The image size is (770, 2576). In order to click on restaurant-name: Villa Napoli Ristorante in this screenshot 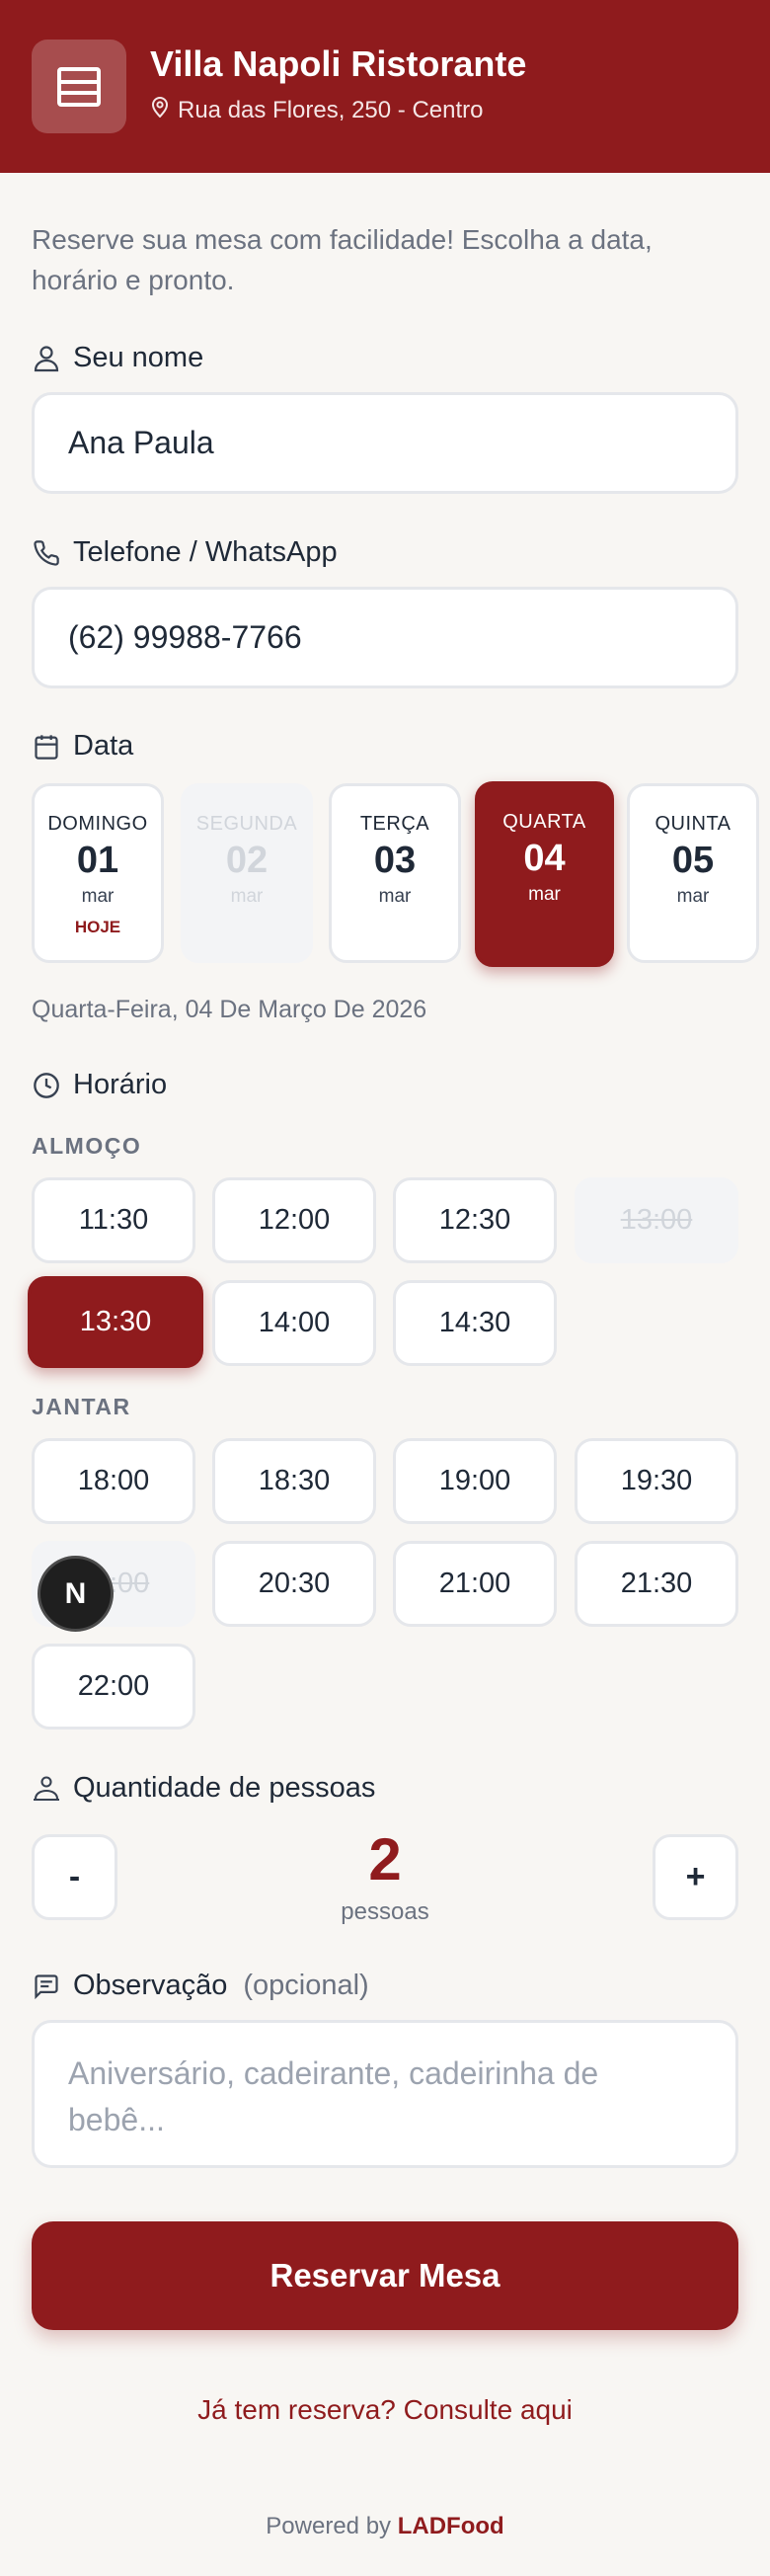, I will do `click(338, 63)`.